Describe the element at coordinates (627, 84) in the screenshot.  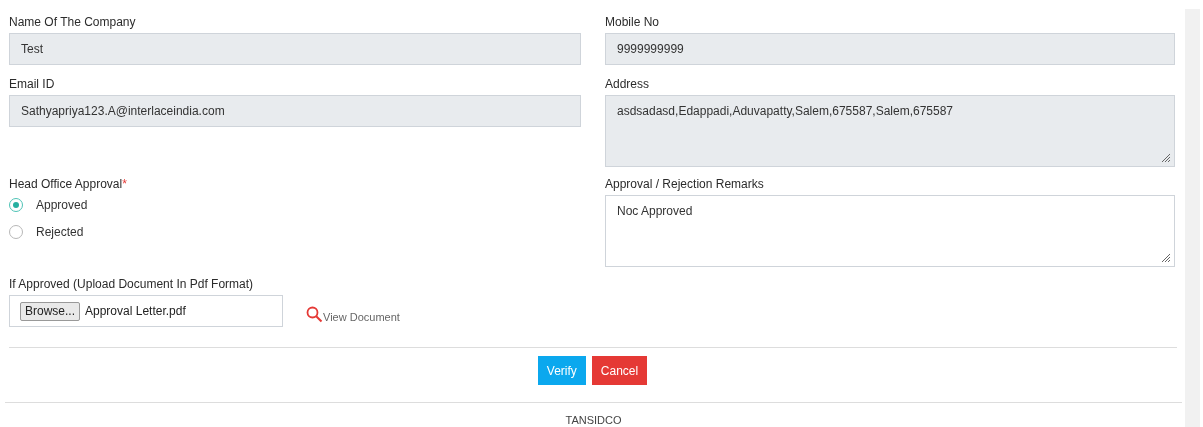
I see `field-label: Address` at that location.